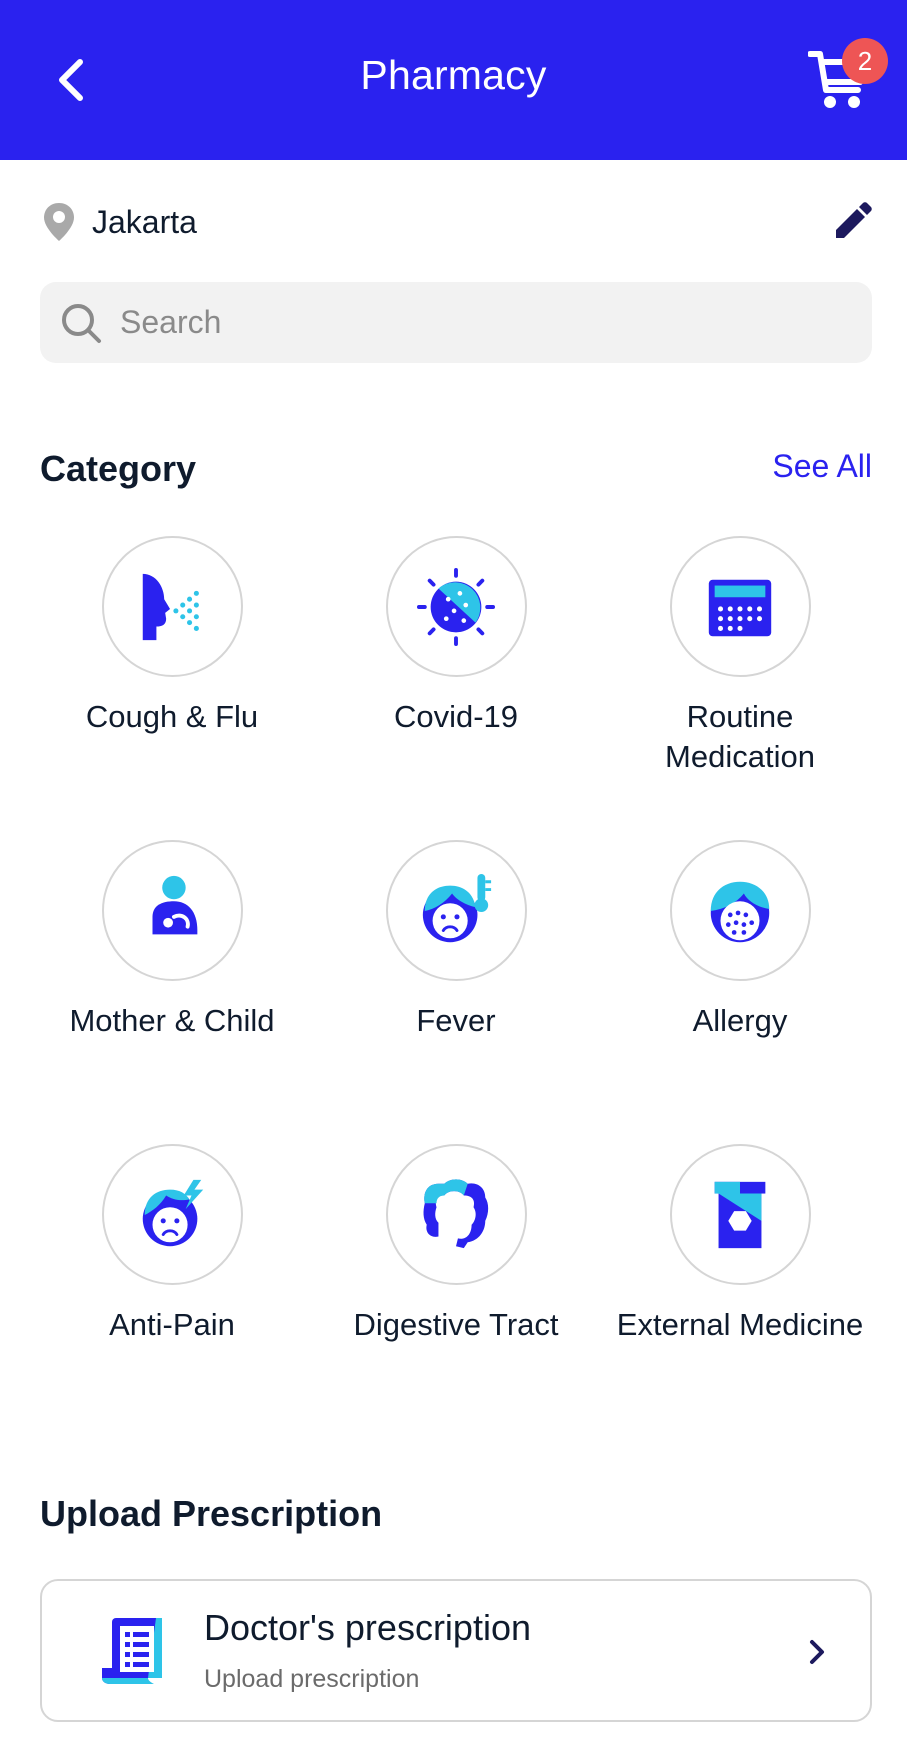  I want to click on category-mother-child: Mother & Child, so click(172, 940).